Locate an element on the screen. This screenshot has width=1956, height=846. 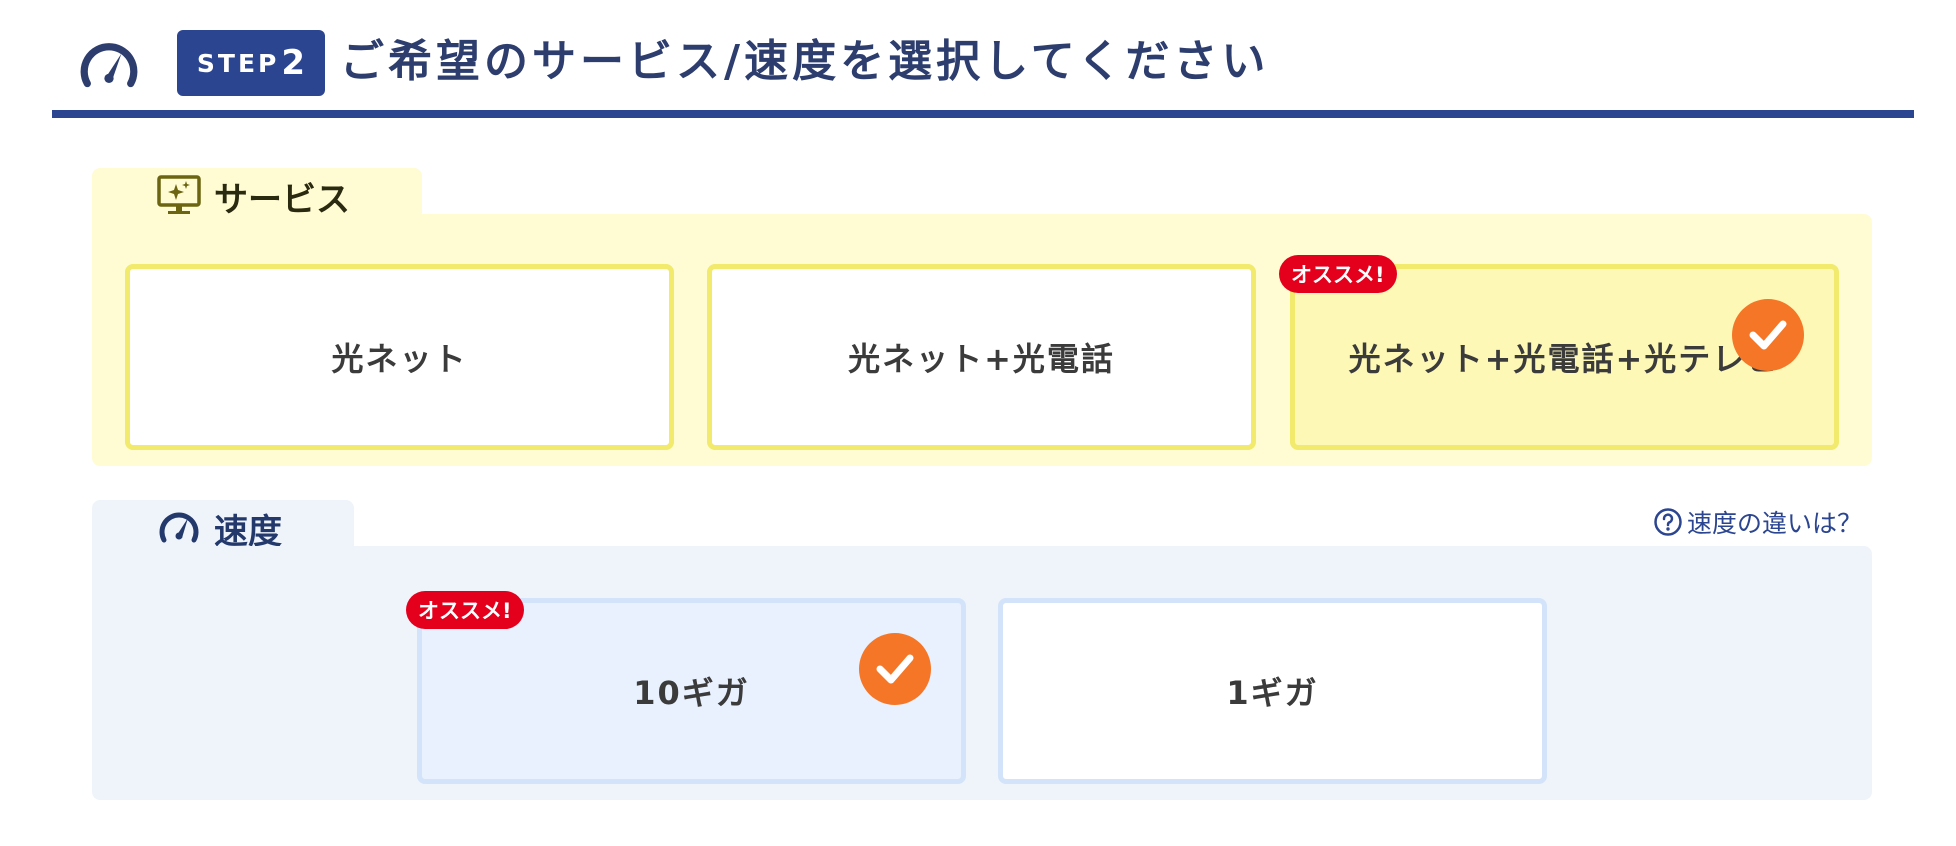
speed-option-10g: 10ギガ オススメ! is located at coordinates (686, 687).